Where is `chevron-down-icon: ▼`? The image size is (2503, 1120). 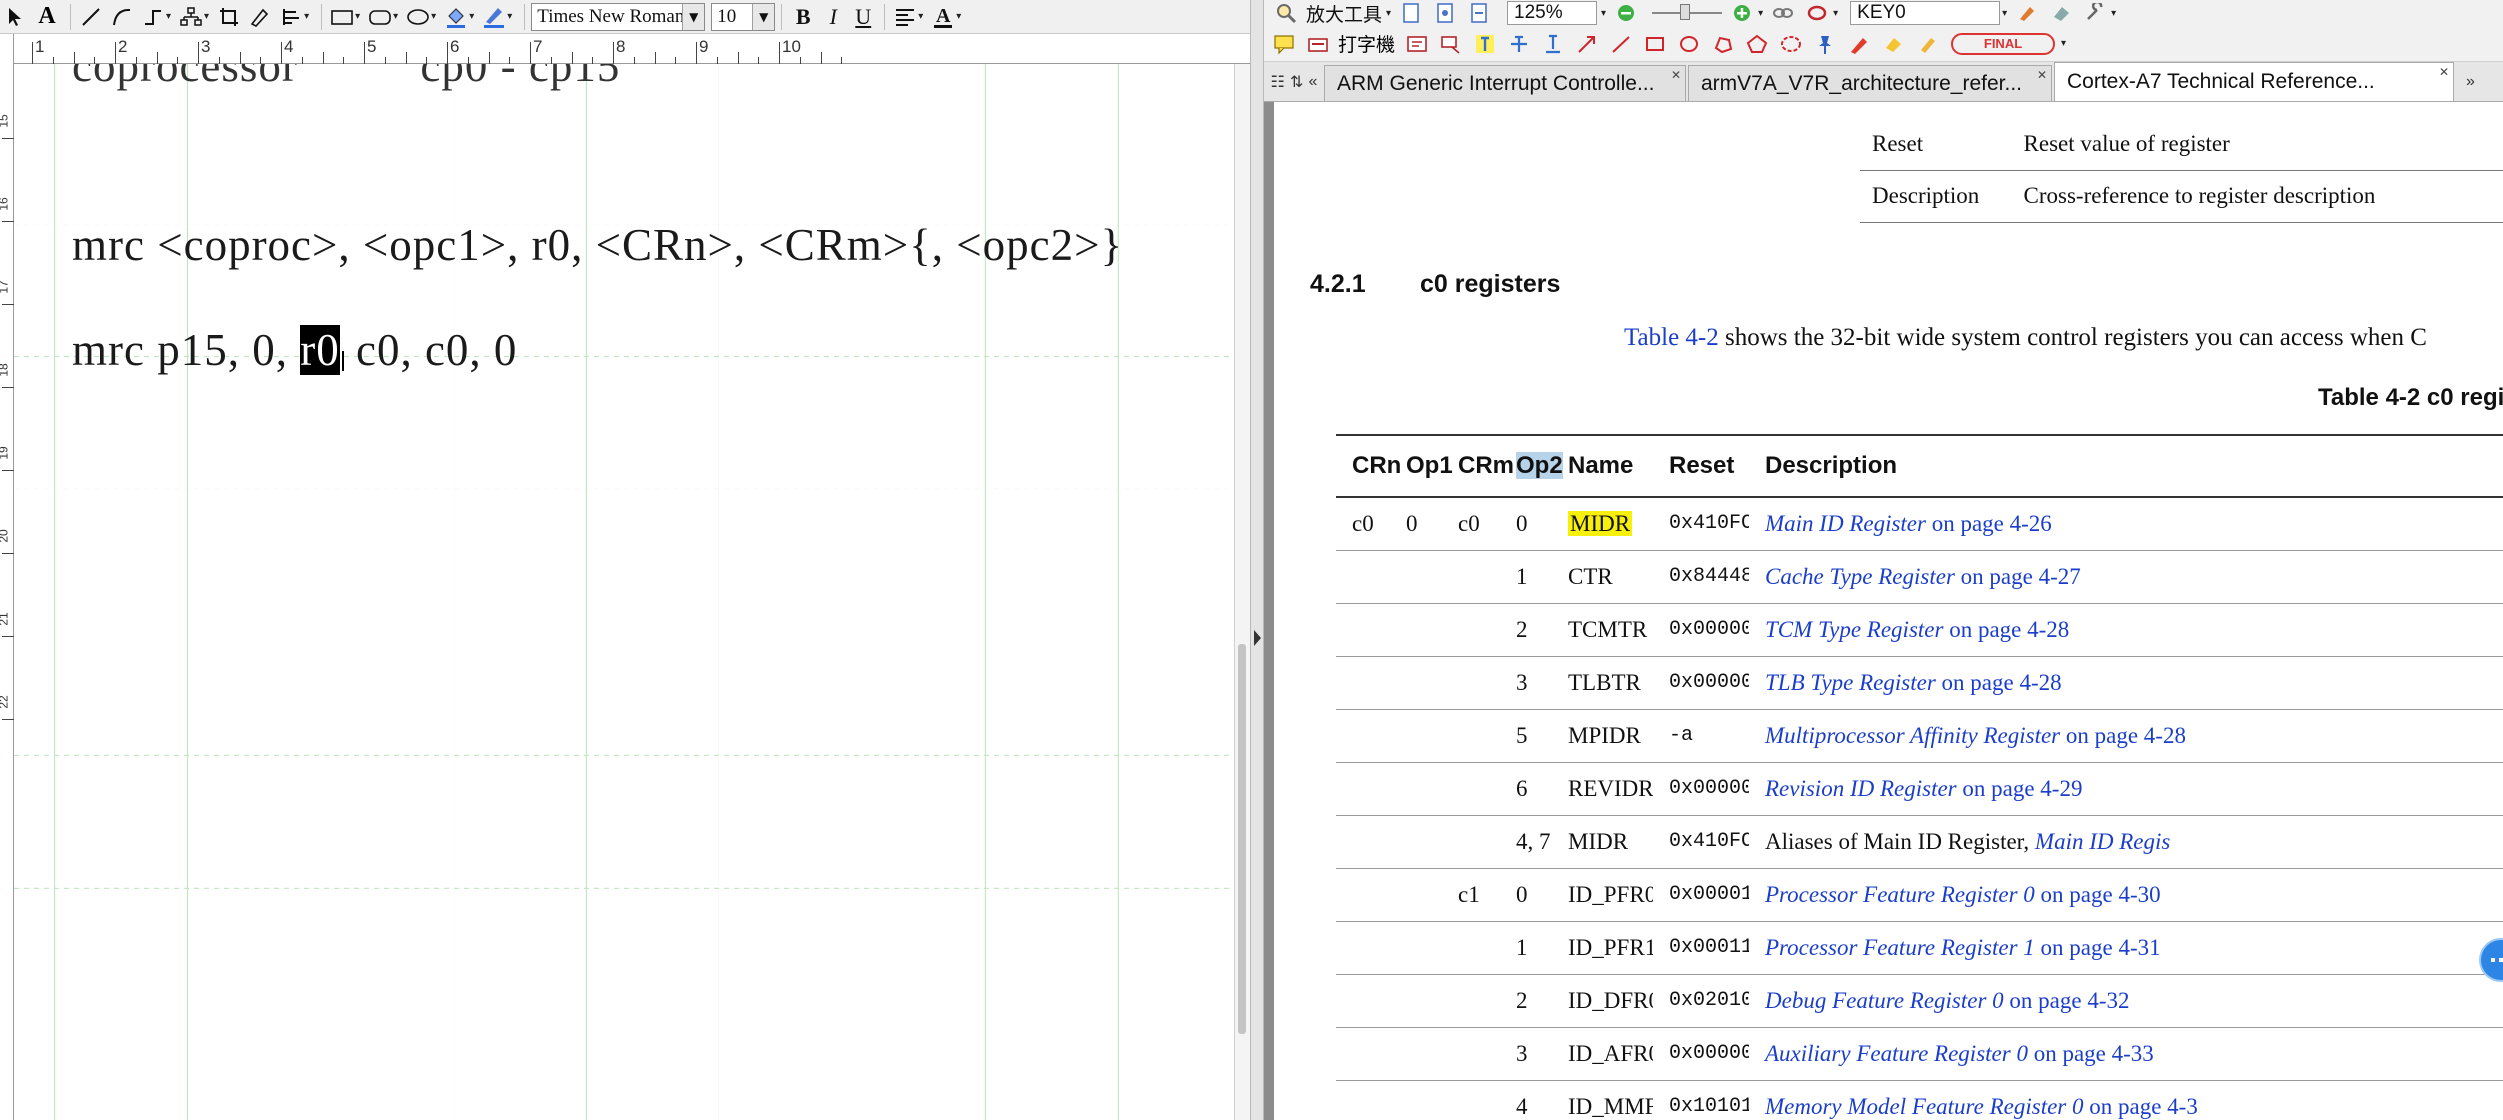
chevron-down-icon: ▼ is located at coordinates (763, 16).